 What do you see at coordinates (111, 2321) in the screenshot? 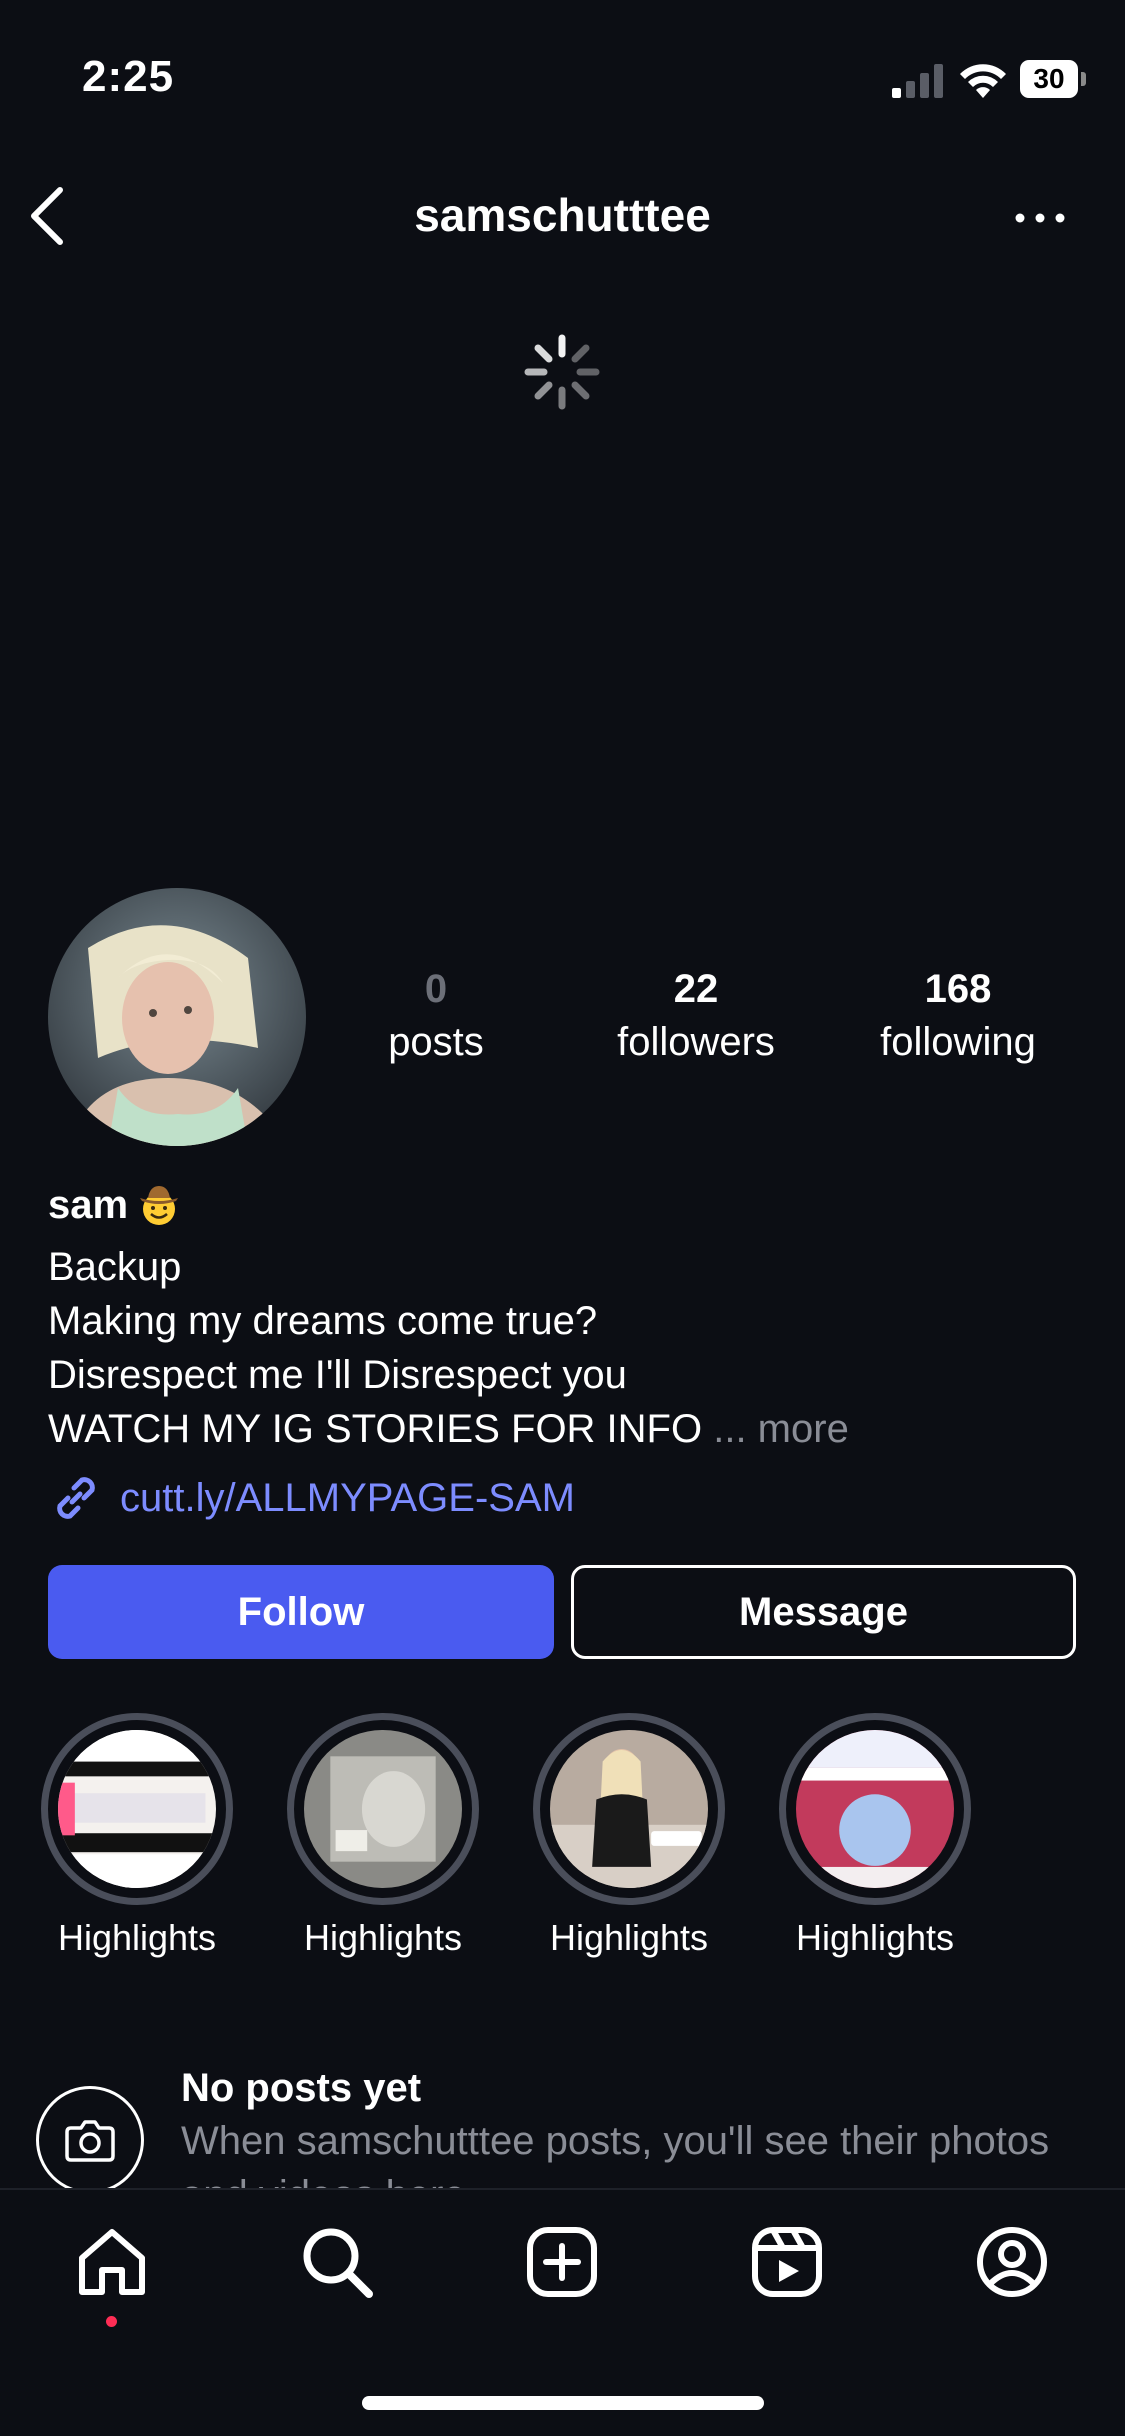
I see `home-notification-dot` at bounding box center [111, 2321].